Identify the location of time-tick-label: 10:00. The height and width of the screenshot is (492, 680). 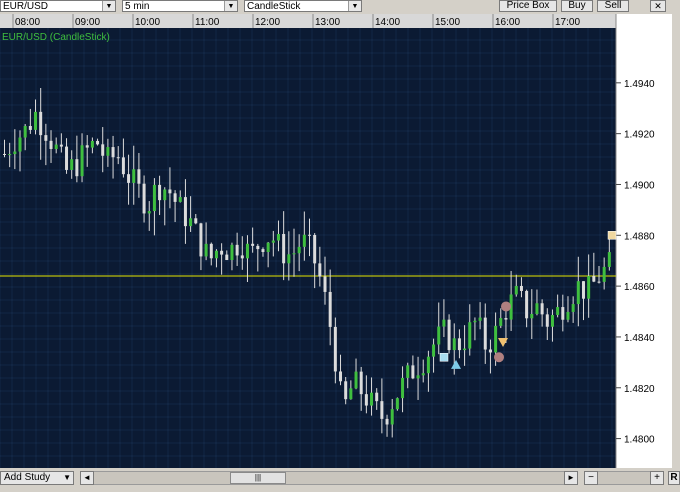
(147, 22).